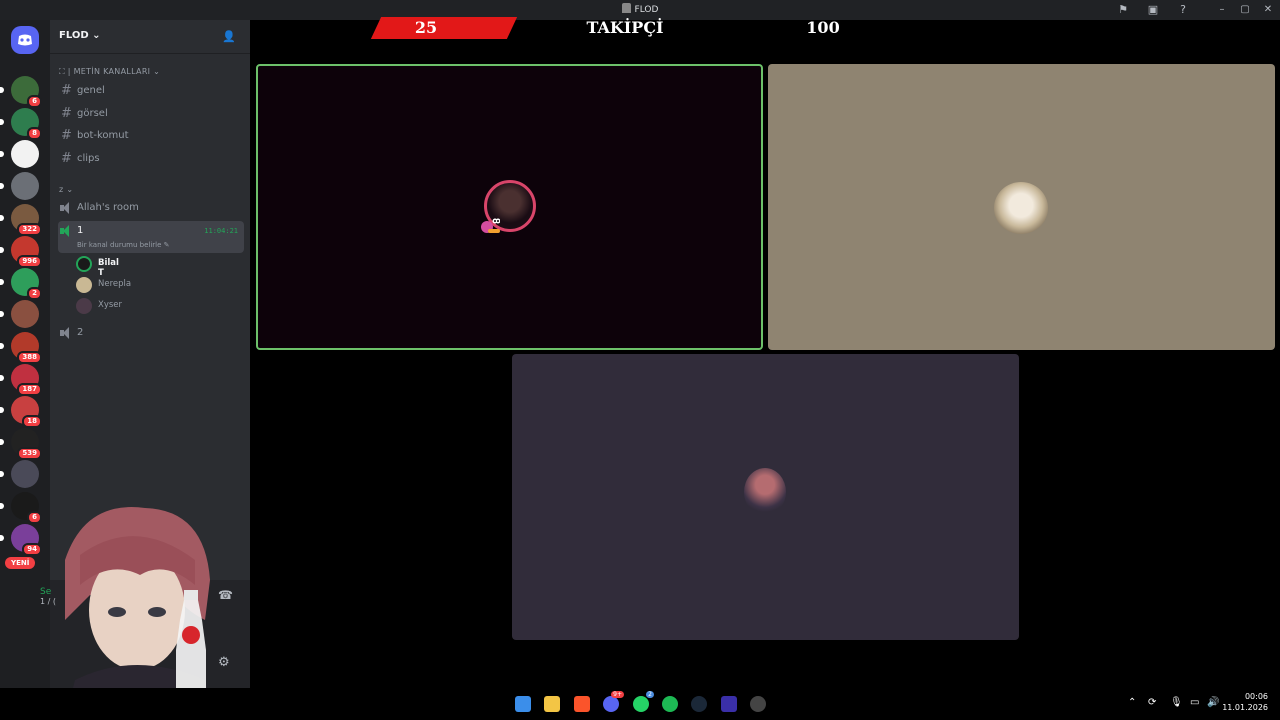 Image resolution: width=1280 pixels, height=720 pixels. I want to click on channel-gorsel: # görsel, so click(151, 114).